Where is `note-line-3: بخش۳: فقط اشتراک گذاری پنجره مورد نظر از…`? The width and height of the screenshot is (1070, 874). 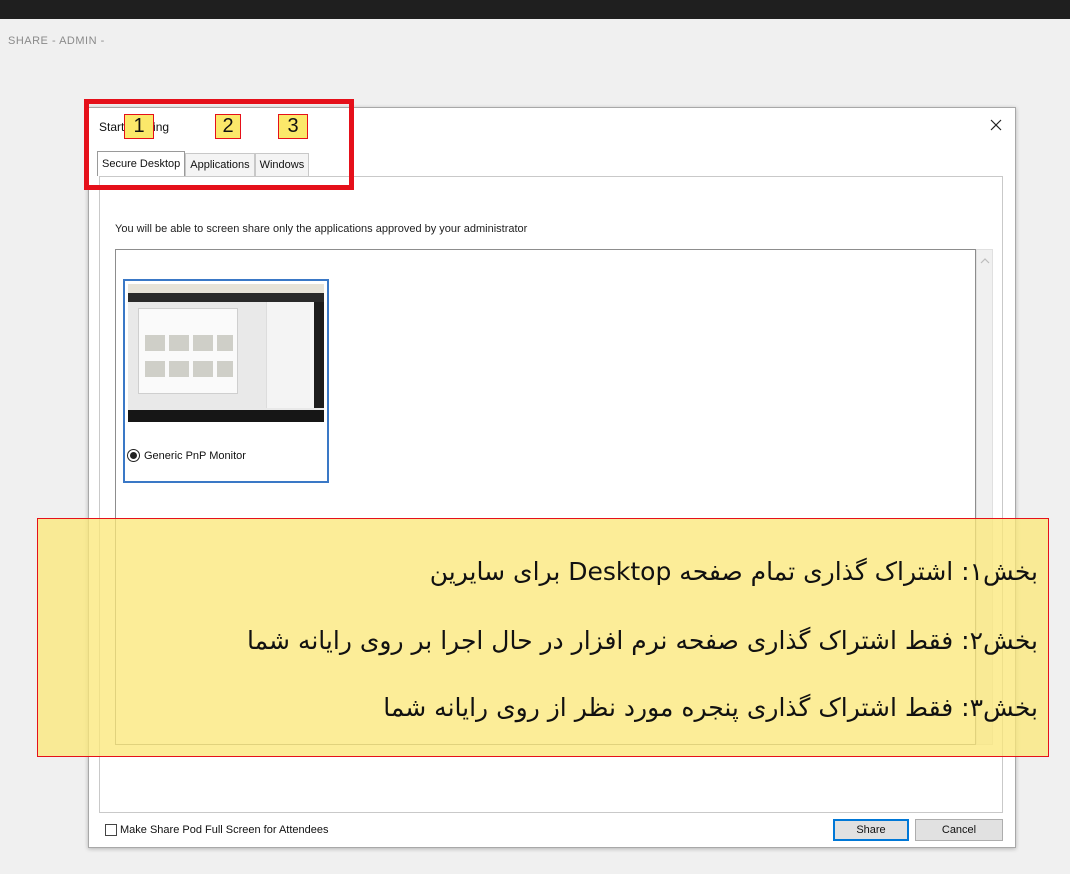
note-line-3: بخش۳: فقط اشتراک گذاری پنجره مورد نظر از… is located at coordinates (710, 707).